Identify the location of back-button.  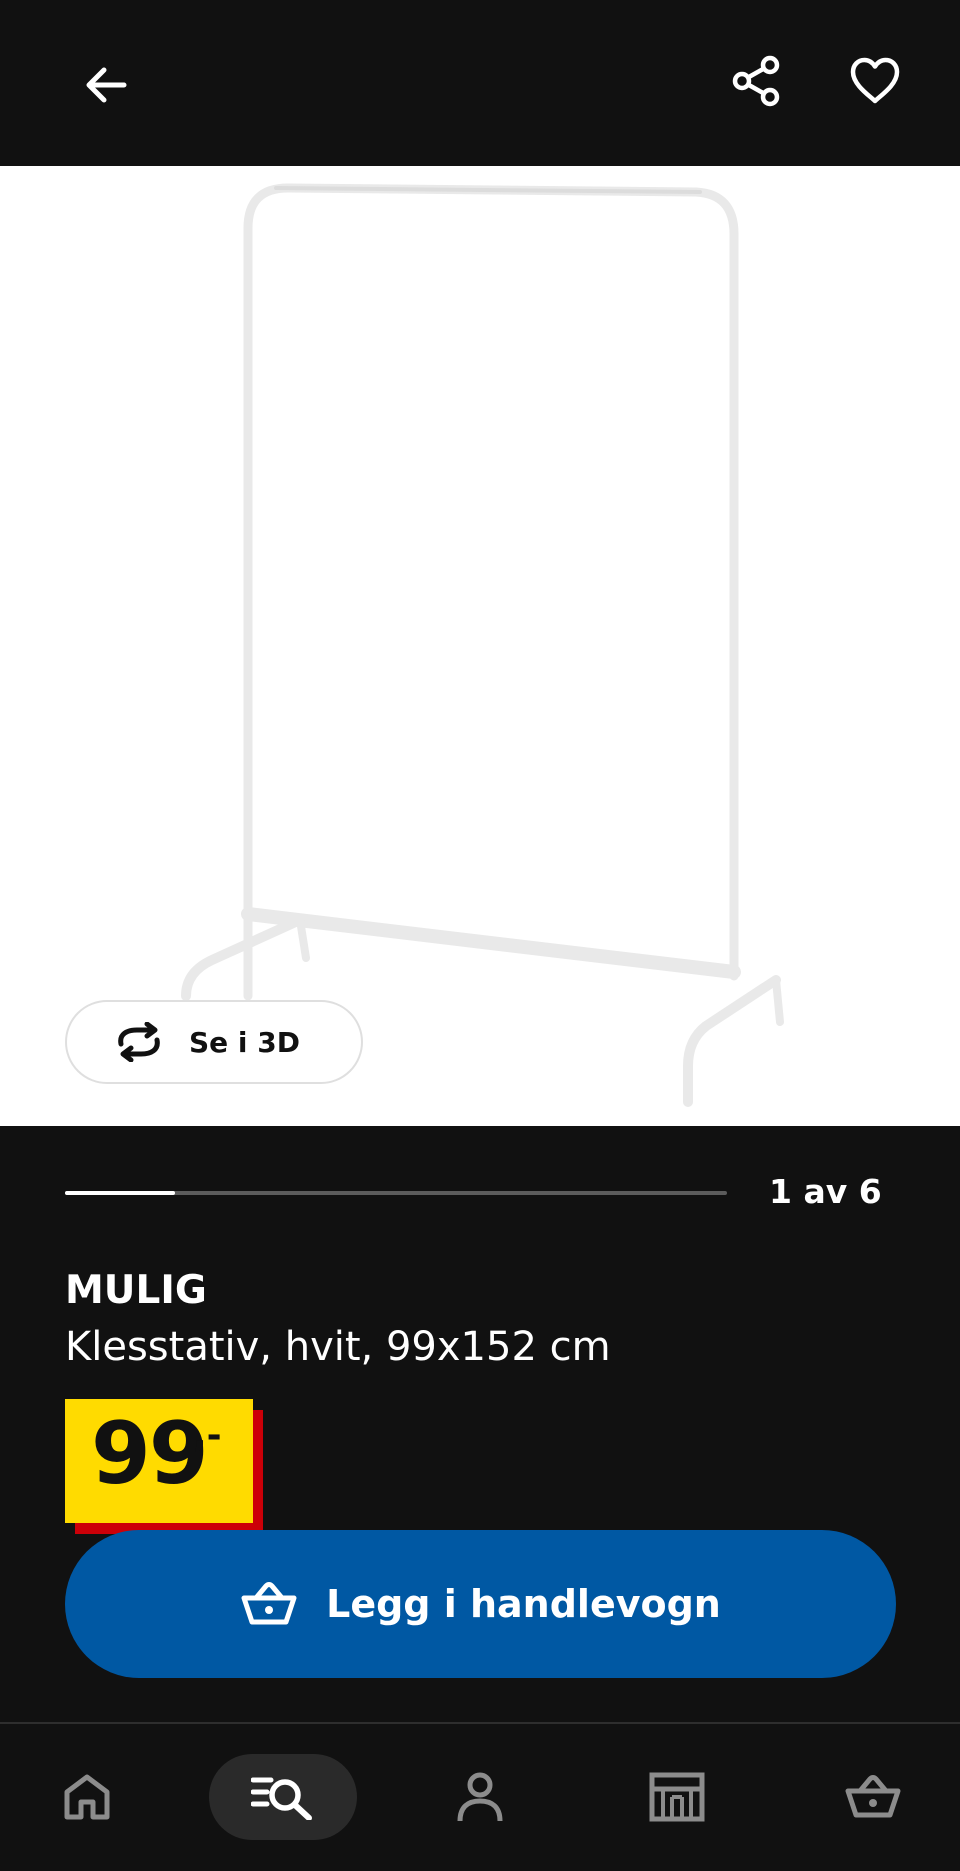
(106, 85).